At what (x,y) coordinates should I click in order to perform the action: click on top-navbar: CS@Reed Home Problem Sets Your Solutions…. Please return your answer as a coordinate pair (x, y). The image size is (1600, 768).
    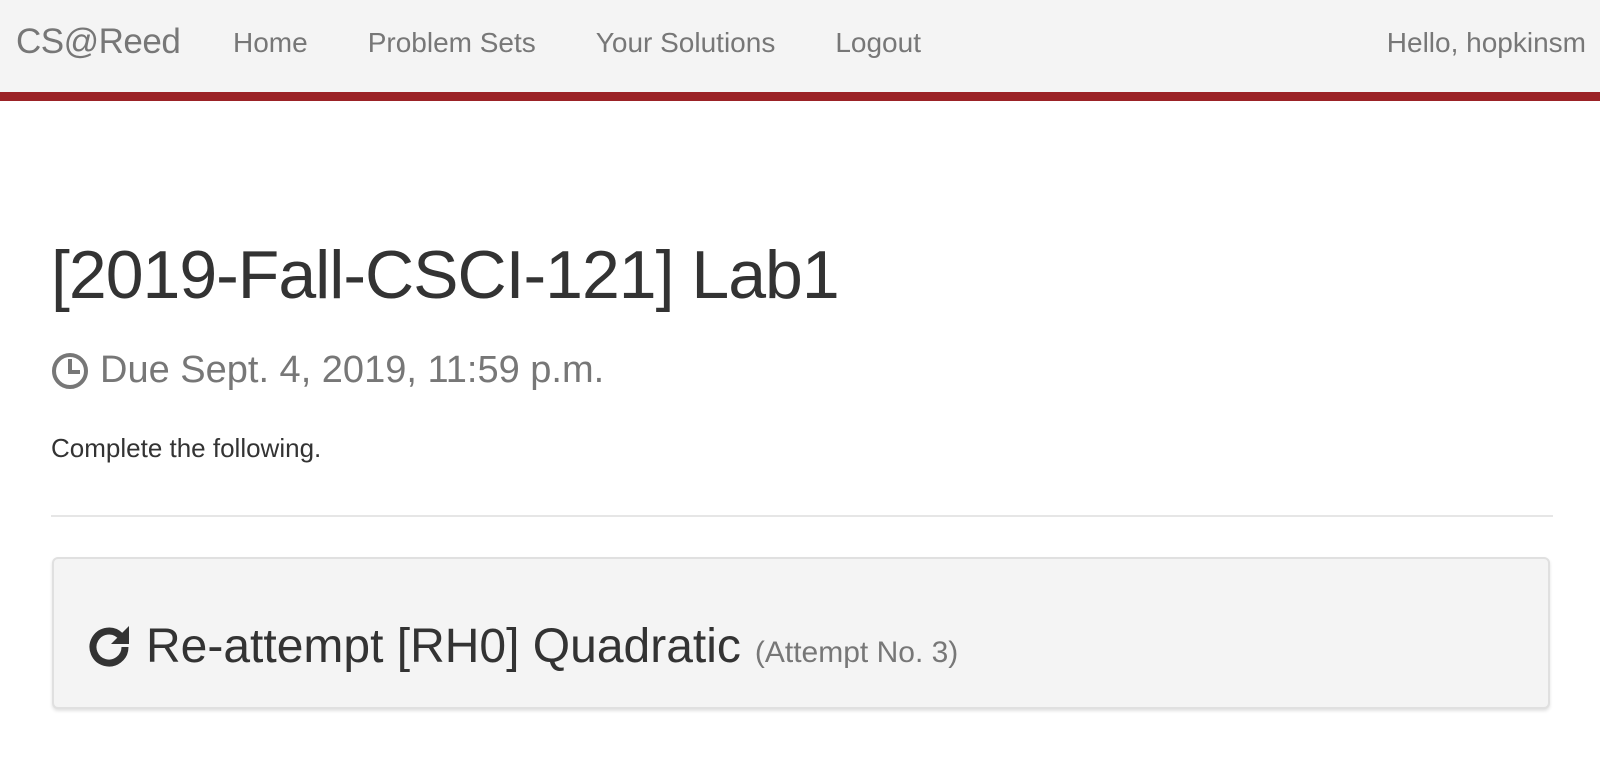
    Looking at the image, I should click on (800, 50).